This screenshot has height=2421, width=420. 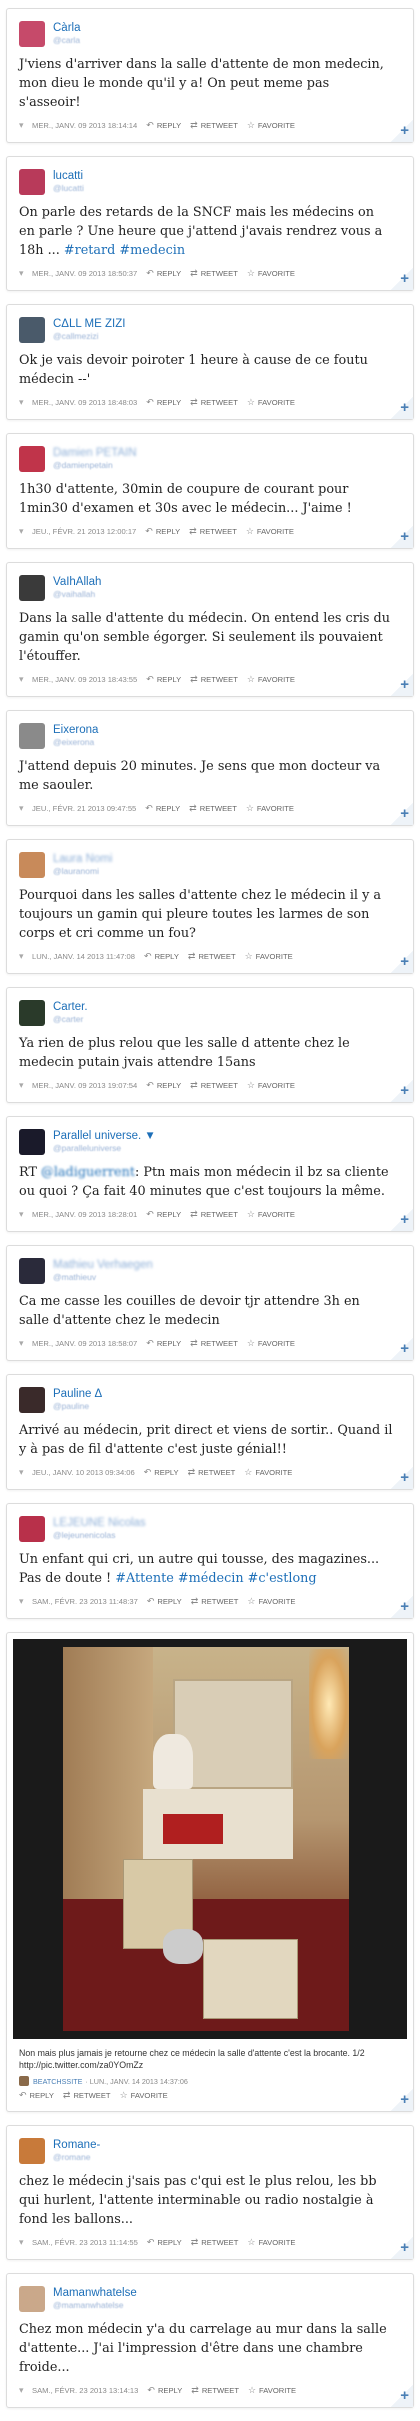 I want to click on user-name: Mathieu Verhaegen, so click(x=103, y=1265).